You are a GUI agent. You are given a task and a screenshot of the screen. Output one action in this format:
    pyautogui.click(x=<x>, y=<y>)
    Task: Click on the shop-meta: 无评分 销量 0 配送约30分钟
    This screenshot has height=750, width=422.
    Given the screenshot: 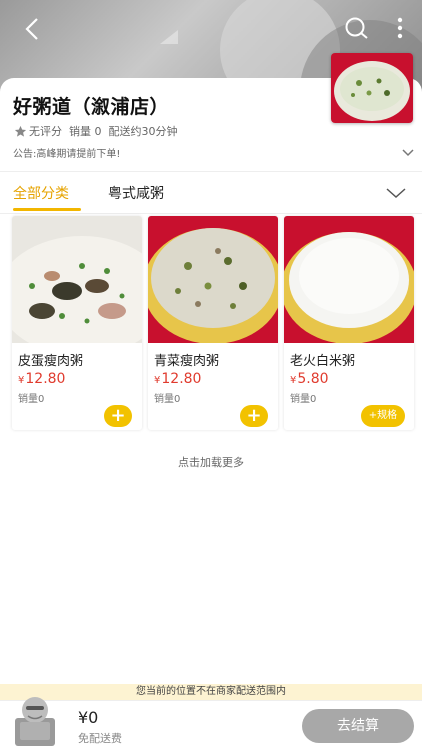 What is the action you would take?
    pyautogui.click(x=99, y=131)
    